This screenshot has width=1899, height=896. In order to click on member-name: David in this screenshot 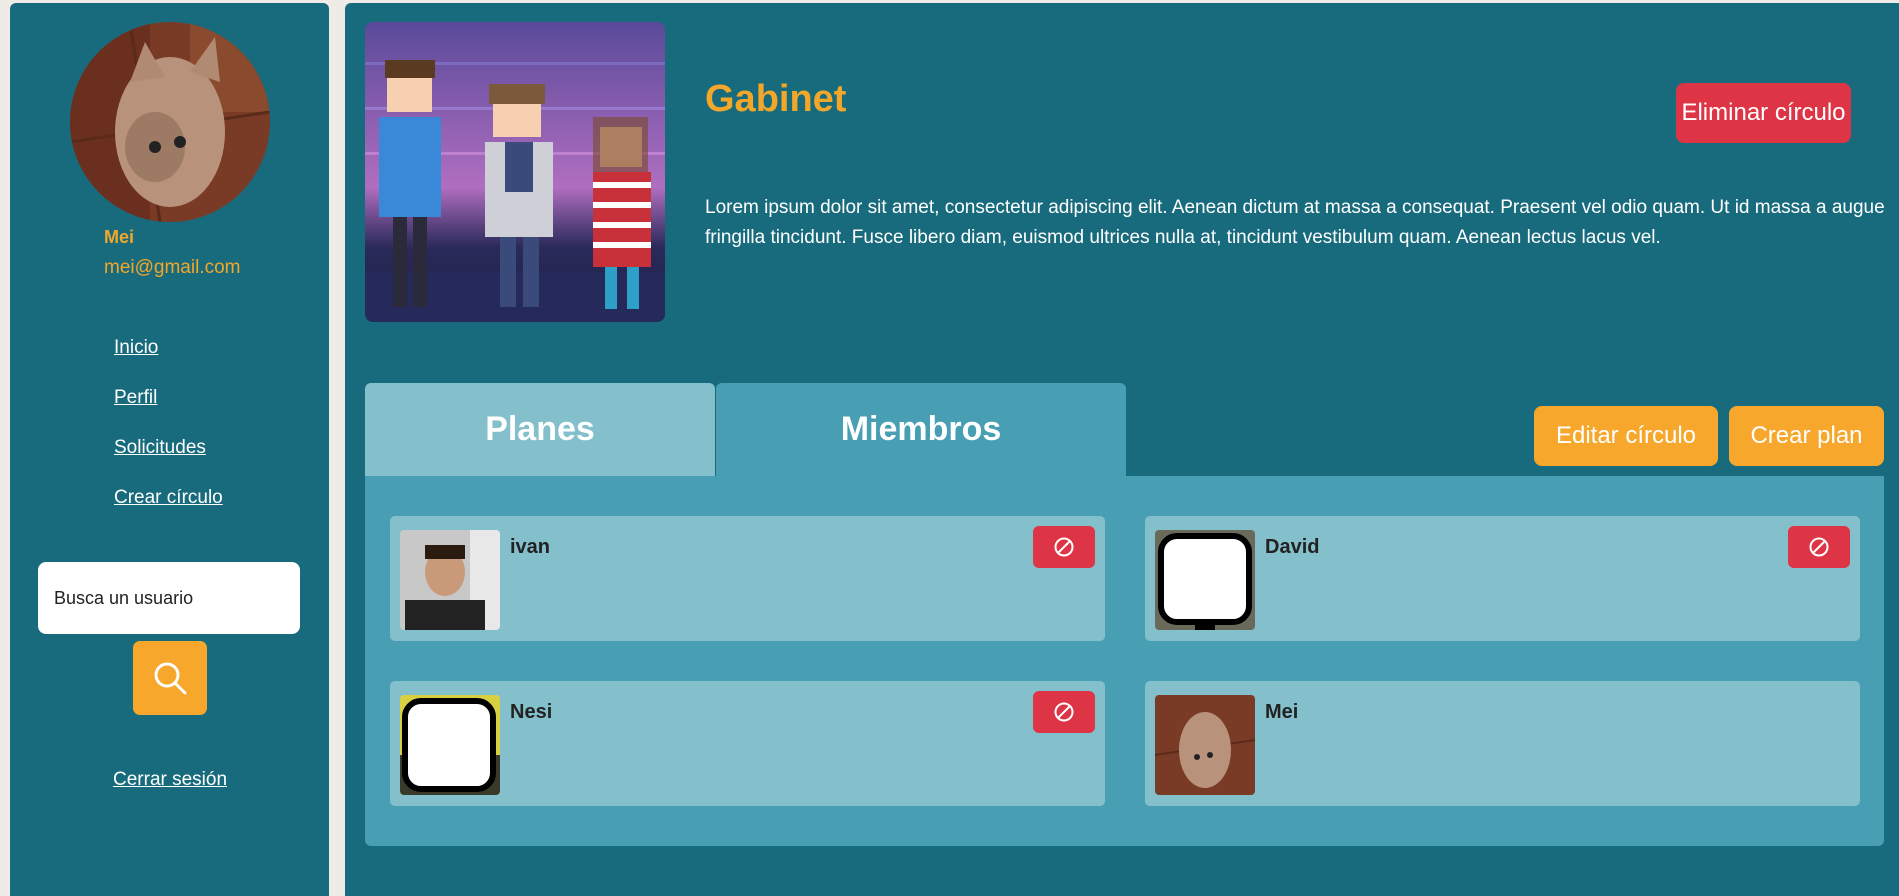, I will do `click(1292, 547)`.